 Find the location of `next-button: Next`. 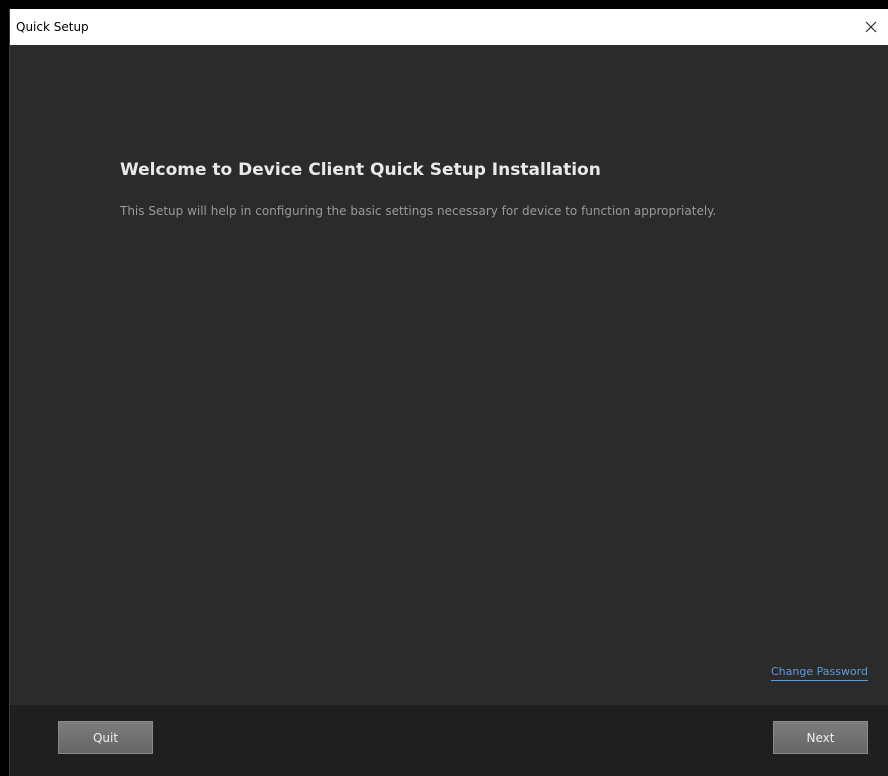

next-button: Next is located at coordinates (820, 737).